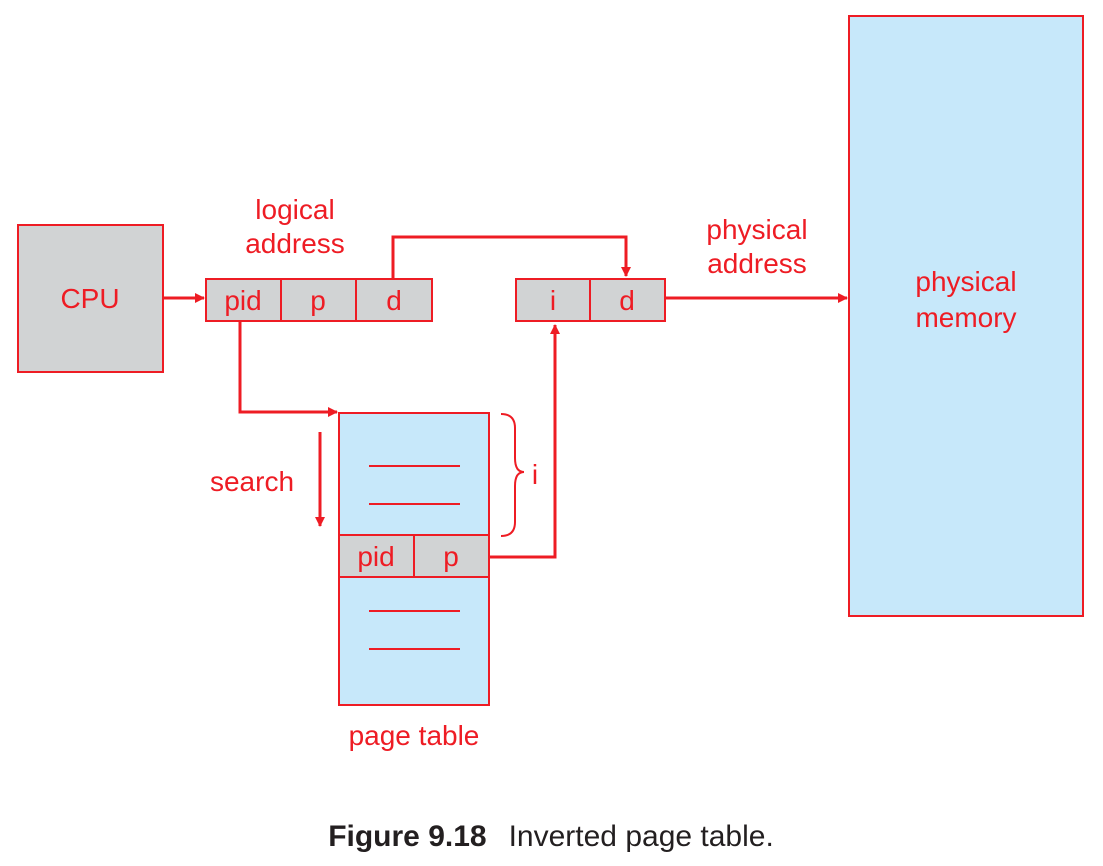  Describe the element at coordinates (512, 475) in the screenshot. I see `index-brace-icon` at that location.